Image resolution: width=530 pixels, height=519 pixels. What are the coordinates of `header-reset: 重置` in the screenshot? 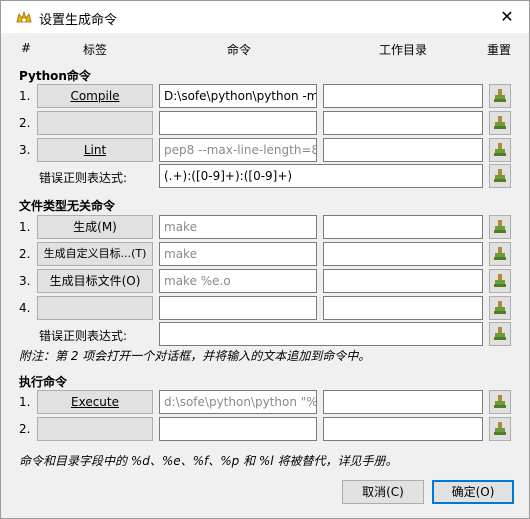 It's located at (499, 50).